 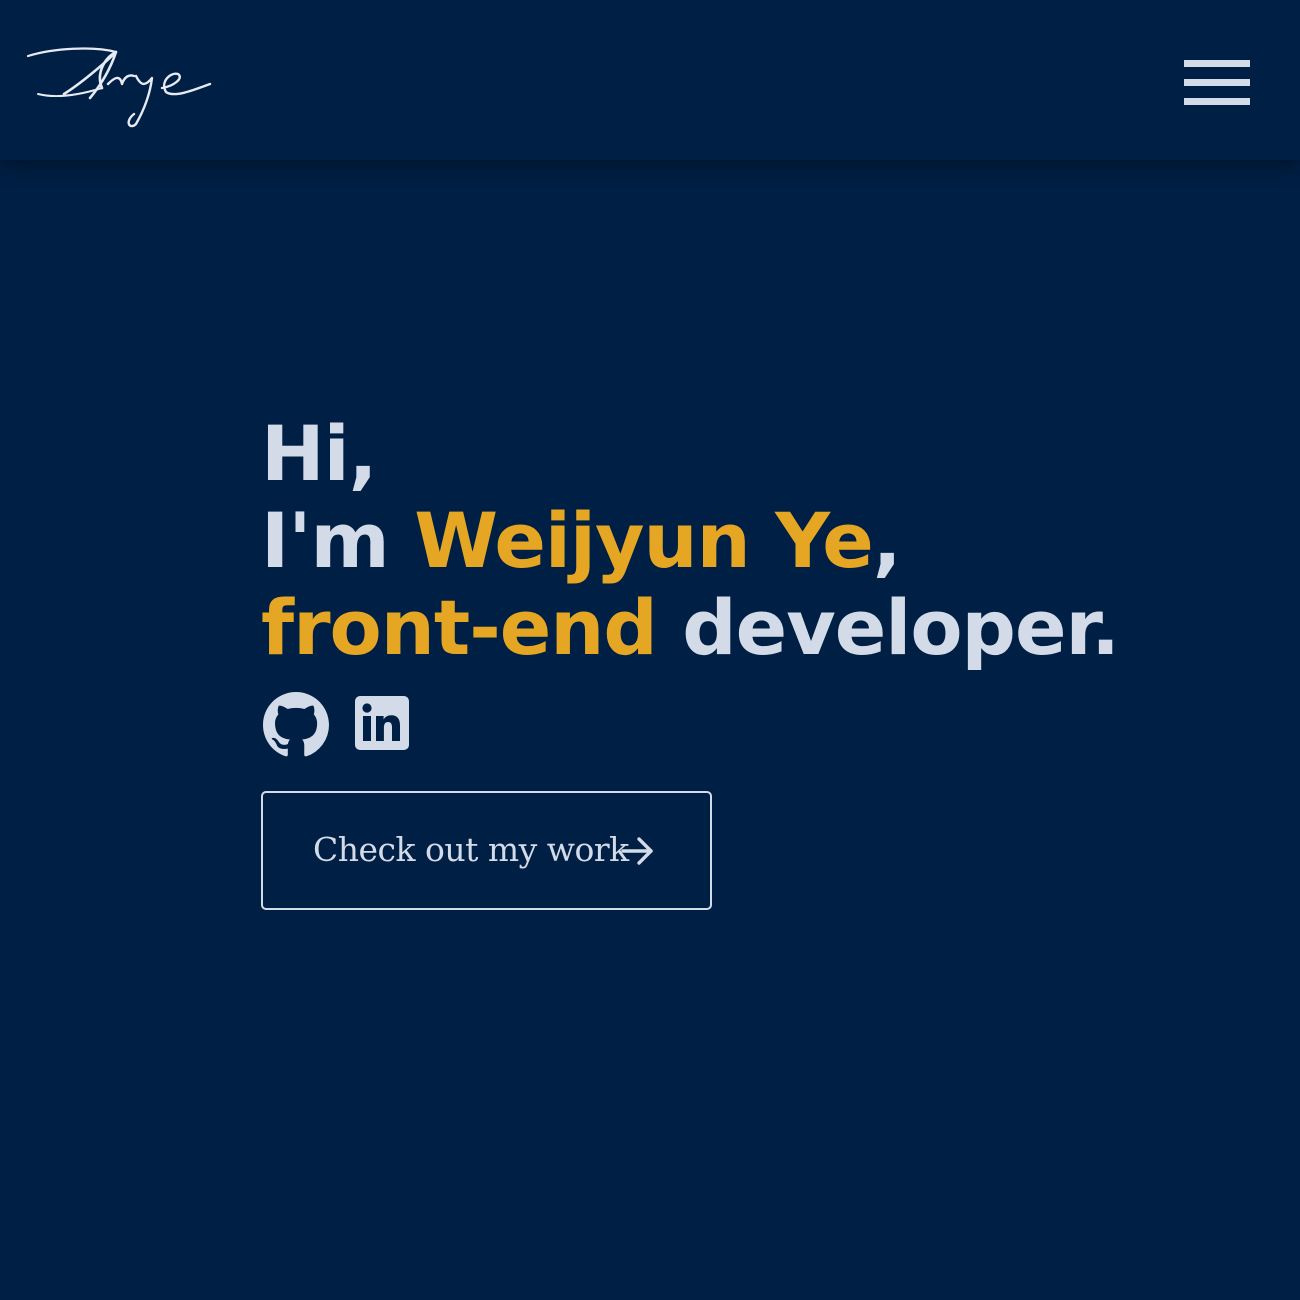 I want to click on role-highlight: front-end, so click(x=459, y=627).